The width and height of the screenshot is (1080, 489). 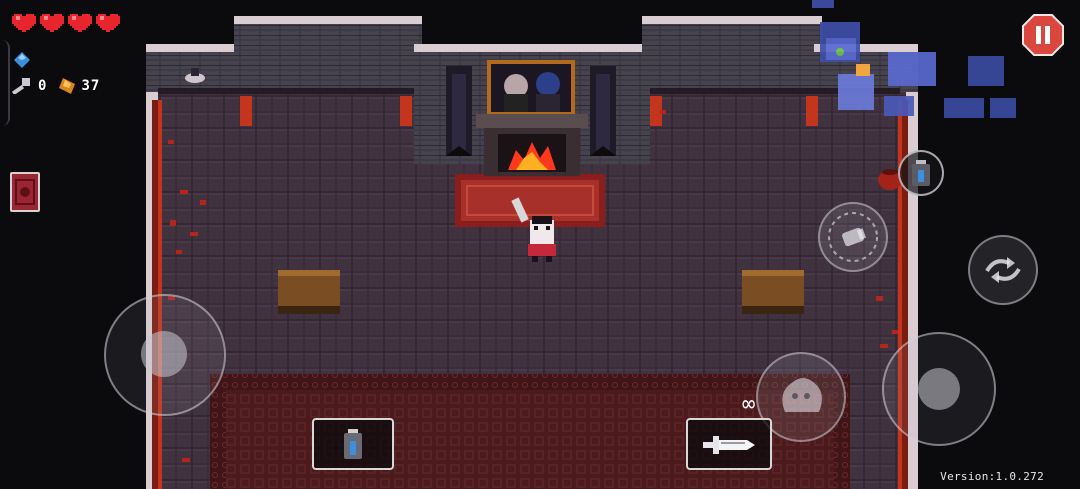 I want to click on shells-count: 37, so click(x=91, y=86).